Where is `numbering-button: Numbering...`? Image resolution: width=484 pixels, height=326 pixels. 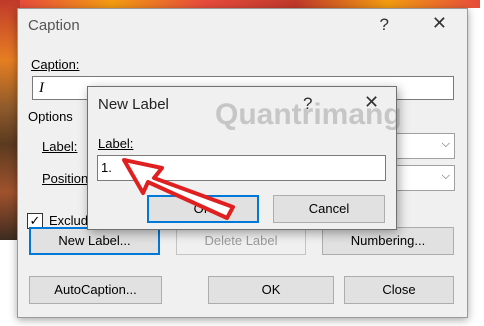 numbering-button: Numbering... is located at coordinates (388, 241).